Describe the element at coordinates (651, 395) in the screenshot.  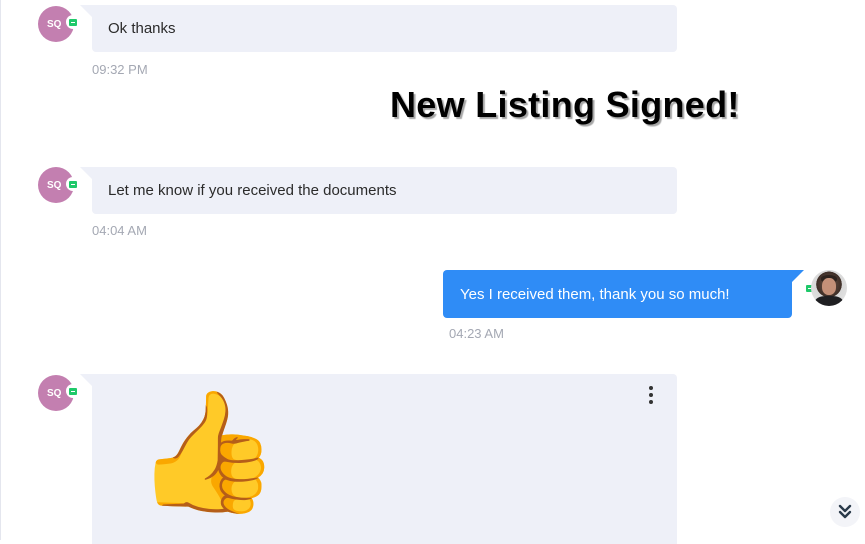
I see `more-vertical-icon` at that location.